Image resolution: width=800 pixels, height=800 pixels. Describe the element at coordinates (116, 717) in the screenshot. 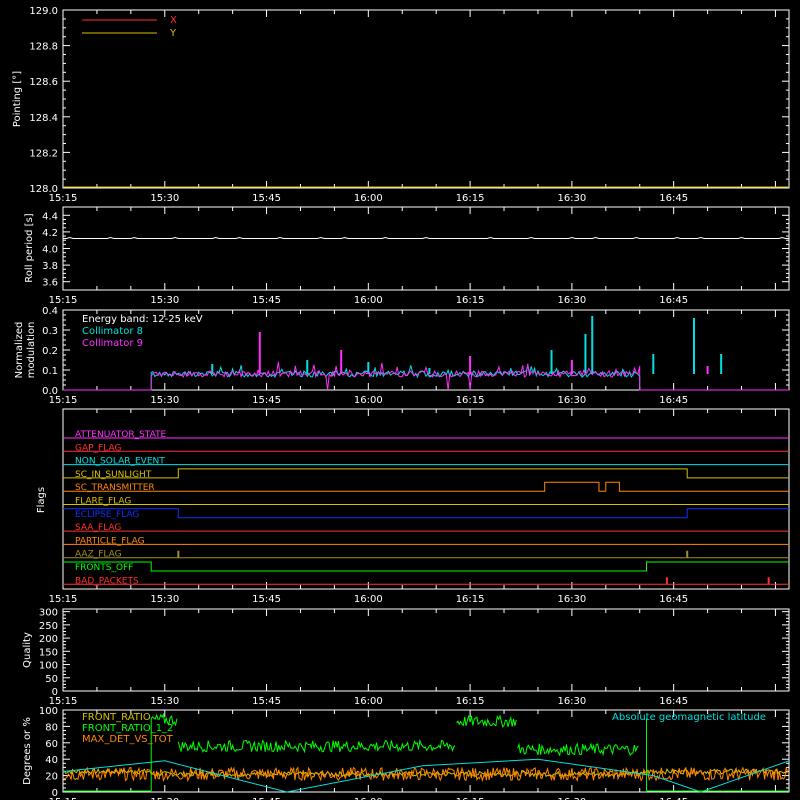

I see `front-ratio-label: FRONT_RATIO` at that location.